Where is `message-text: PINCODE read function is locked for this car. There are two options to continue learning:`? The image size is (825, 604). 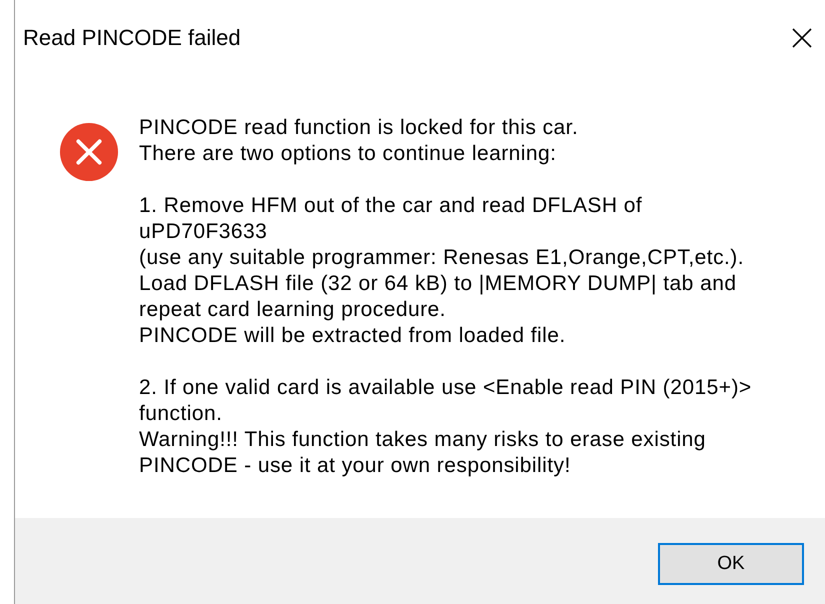
message-text: PINCODE read function is locked for this car. There are two options to continue learning: is located at coordinates (359, 141).